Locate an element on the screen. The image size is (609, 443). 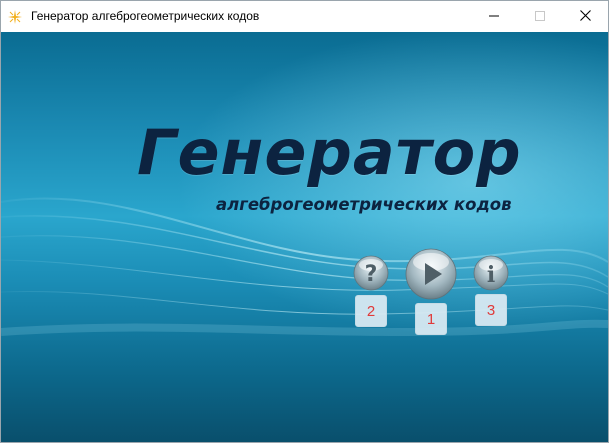
app-subtitle: алгеброгеометрических кодов is located at coordinates (364, 204).